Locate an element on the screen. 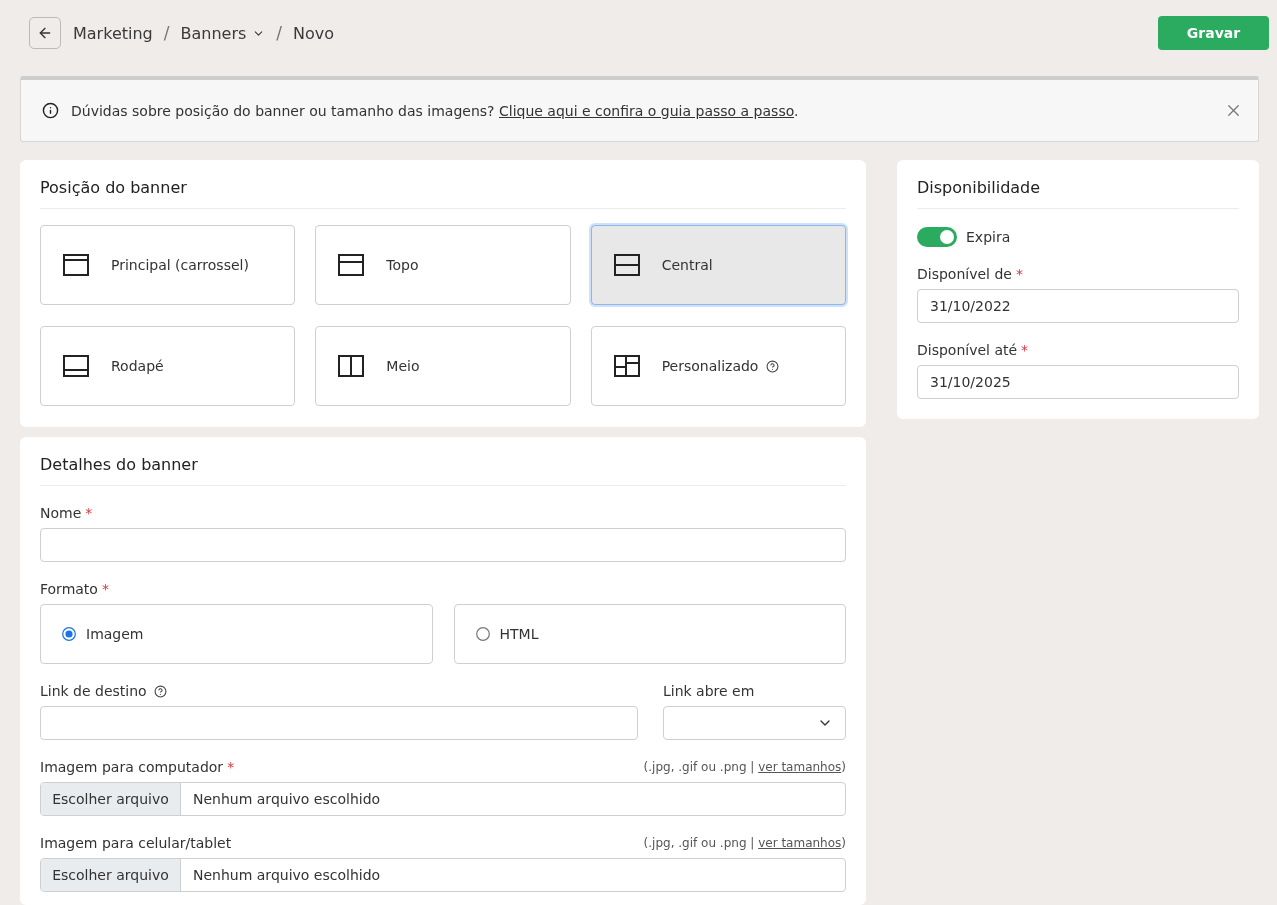 Image resolution: width=1277 pixels, height=905 pixels. field-label: Imagem para computador * is located at coordinates (137, 767).